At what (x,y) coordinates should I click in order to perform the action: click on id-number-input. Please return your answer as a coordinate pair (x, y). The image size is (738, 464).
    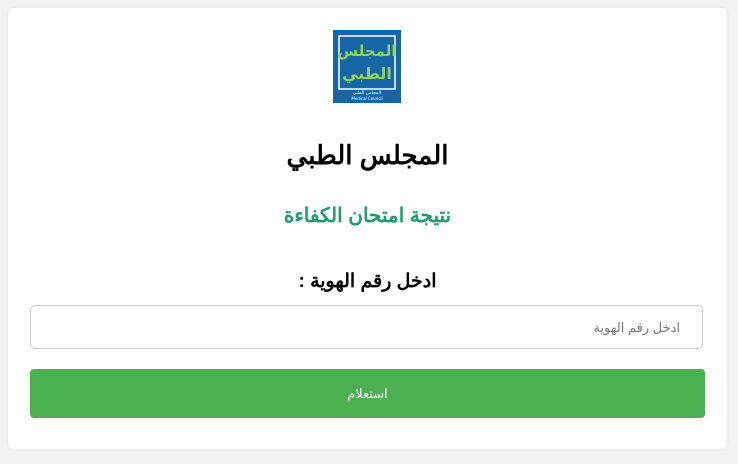
    Looking at the image, I should click on (366, 327).